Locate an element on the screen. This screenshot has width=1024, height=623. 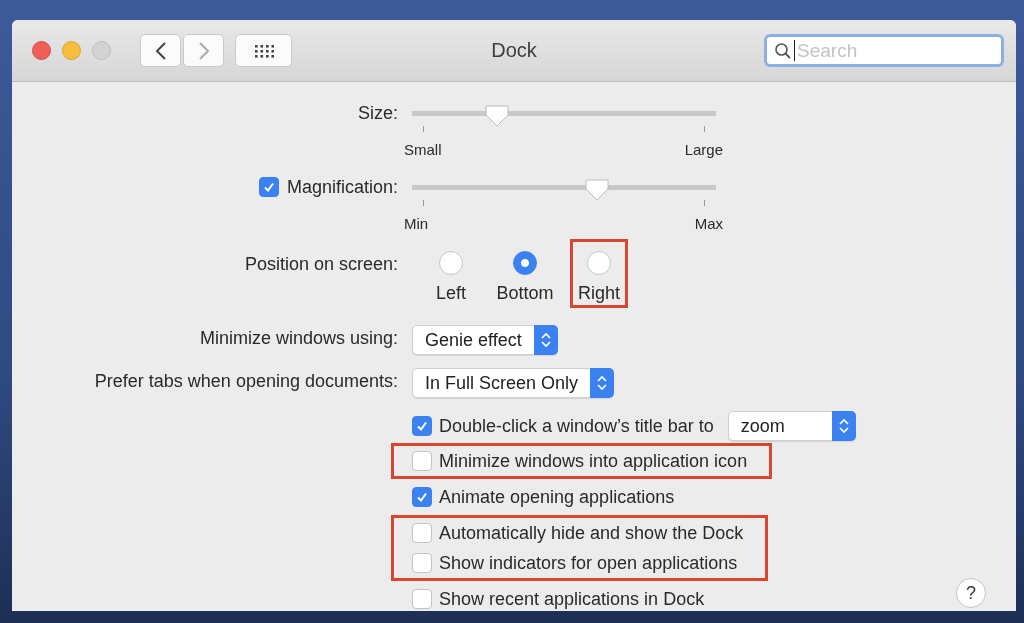
popup-button: Genie effect is located at coordinates (485, 340).